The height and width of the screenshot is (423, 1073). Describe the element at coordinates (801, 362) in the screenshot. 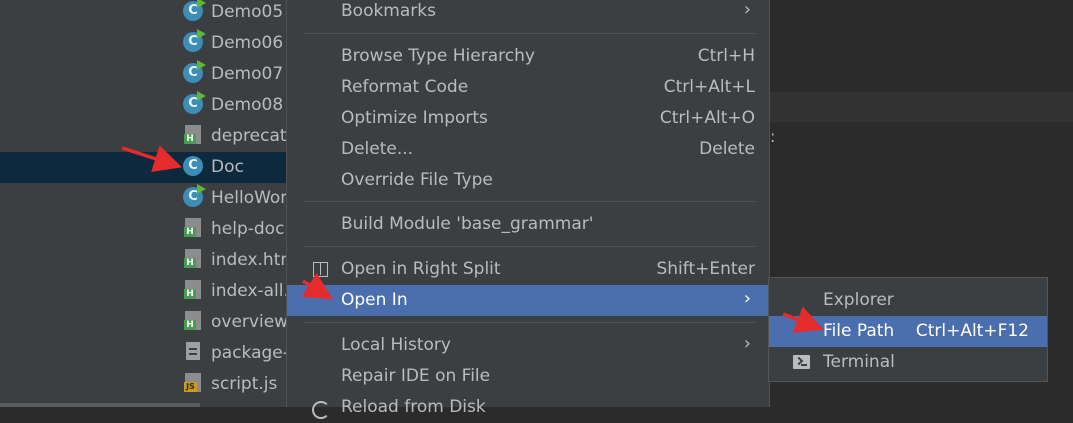

I see `terminal-icon` at that location.